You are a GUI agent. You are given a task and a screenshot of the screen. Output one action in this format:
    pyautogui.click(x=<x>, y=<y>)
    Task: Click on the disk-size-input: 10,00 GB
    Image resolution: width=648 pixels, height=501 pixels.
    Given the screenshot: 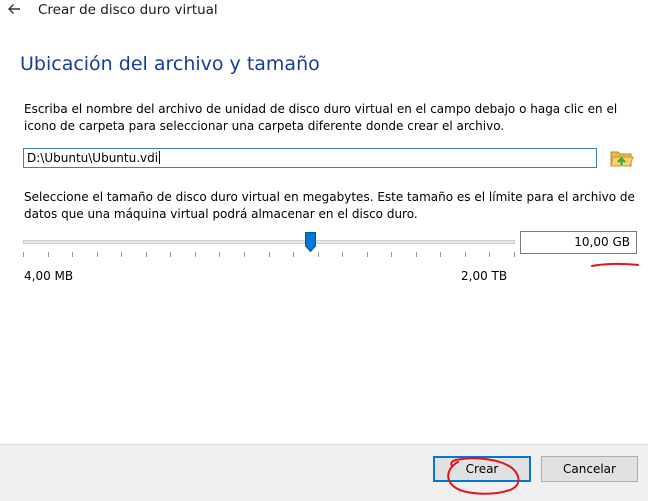 What is the action you would take?
    pyautogui.click(x=578, y=242)
    